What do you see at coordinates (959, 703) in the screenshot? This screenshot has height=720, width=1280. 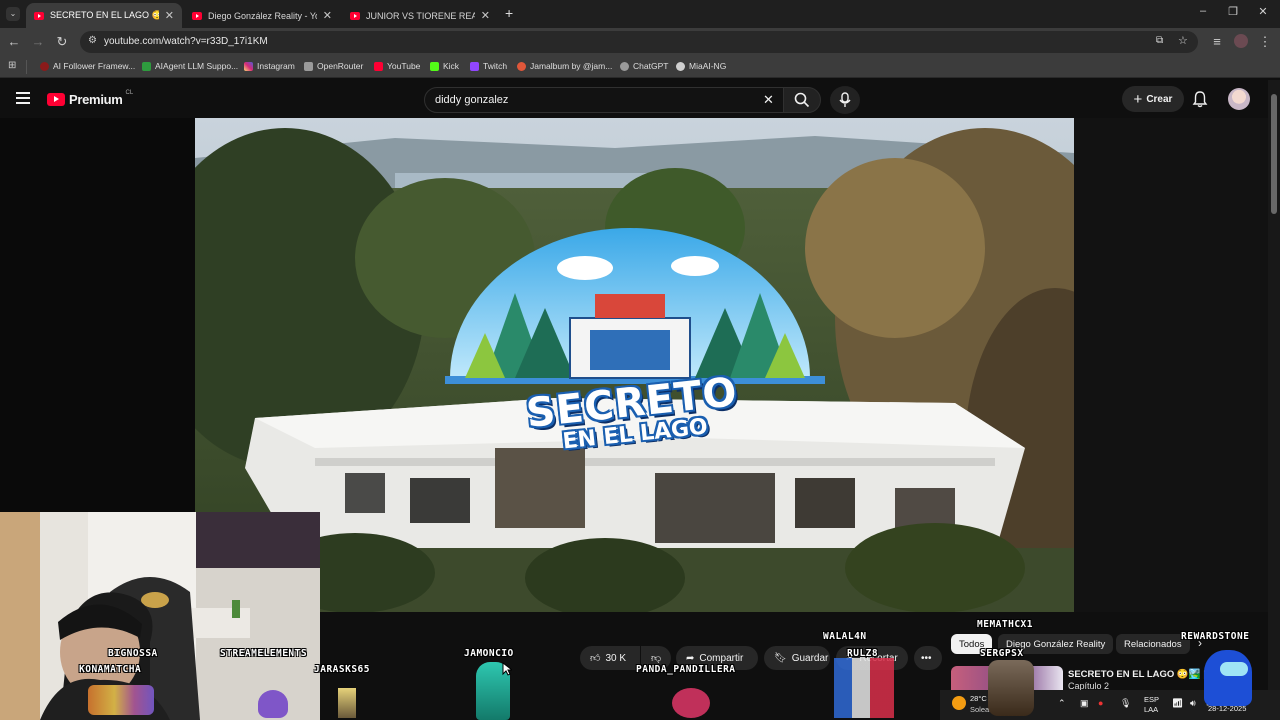 I see `weather-icon` at bounding box center [959, 703].